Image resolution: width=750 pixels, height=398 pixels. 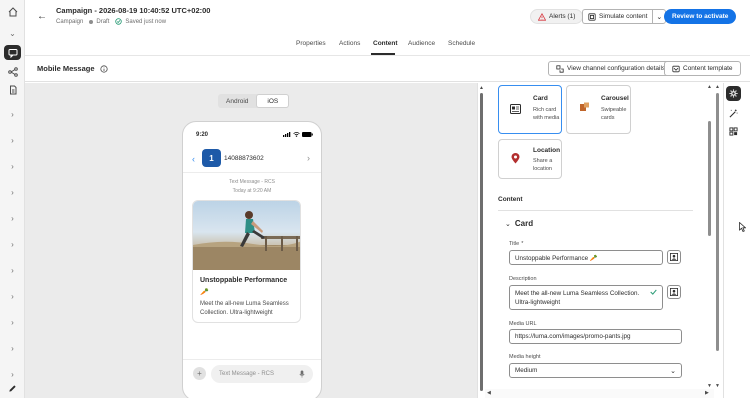 I want to click on personalization-icon, so click(x=674, y=257).